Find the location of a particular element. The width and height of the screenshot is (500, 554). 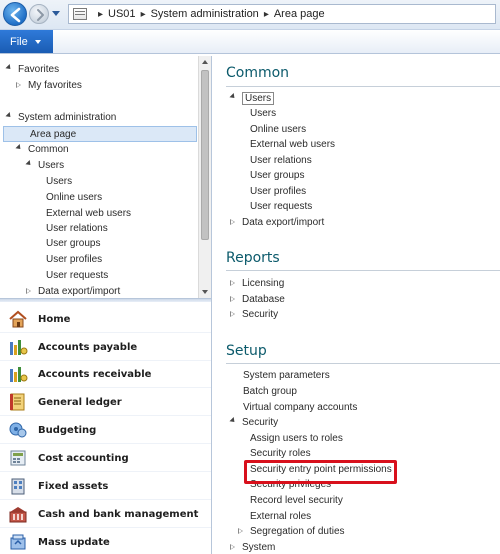

module-fixed-assets: Fixed assets is located at coordinates (105, 486).